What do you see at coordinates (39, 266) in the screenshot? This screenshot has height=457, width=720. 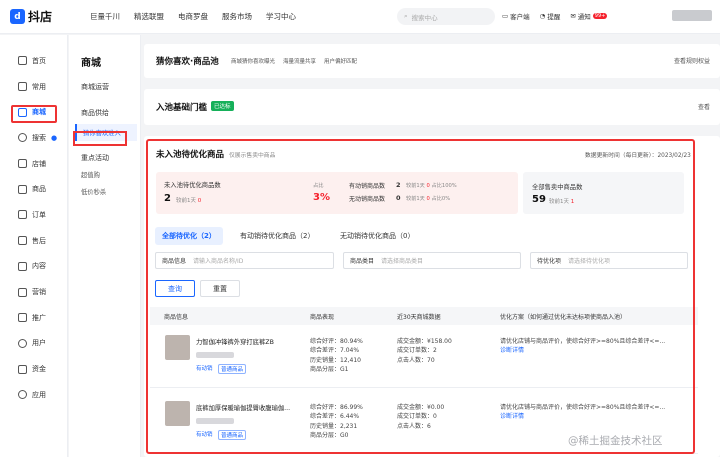 I see `sidebar-label: 内容` at bounding box center [39, 266].